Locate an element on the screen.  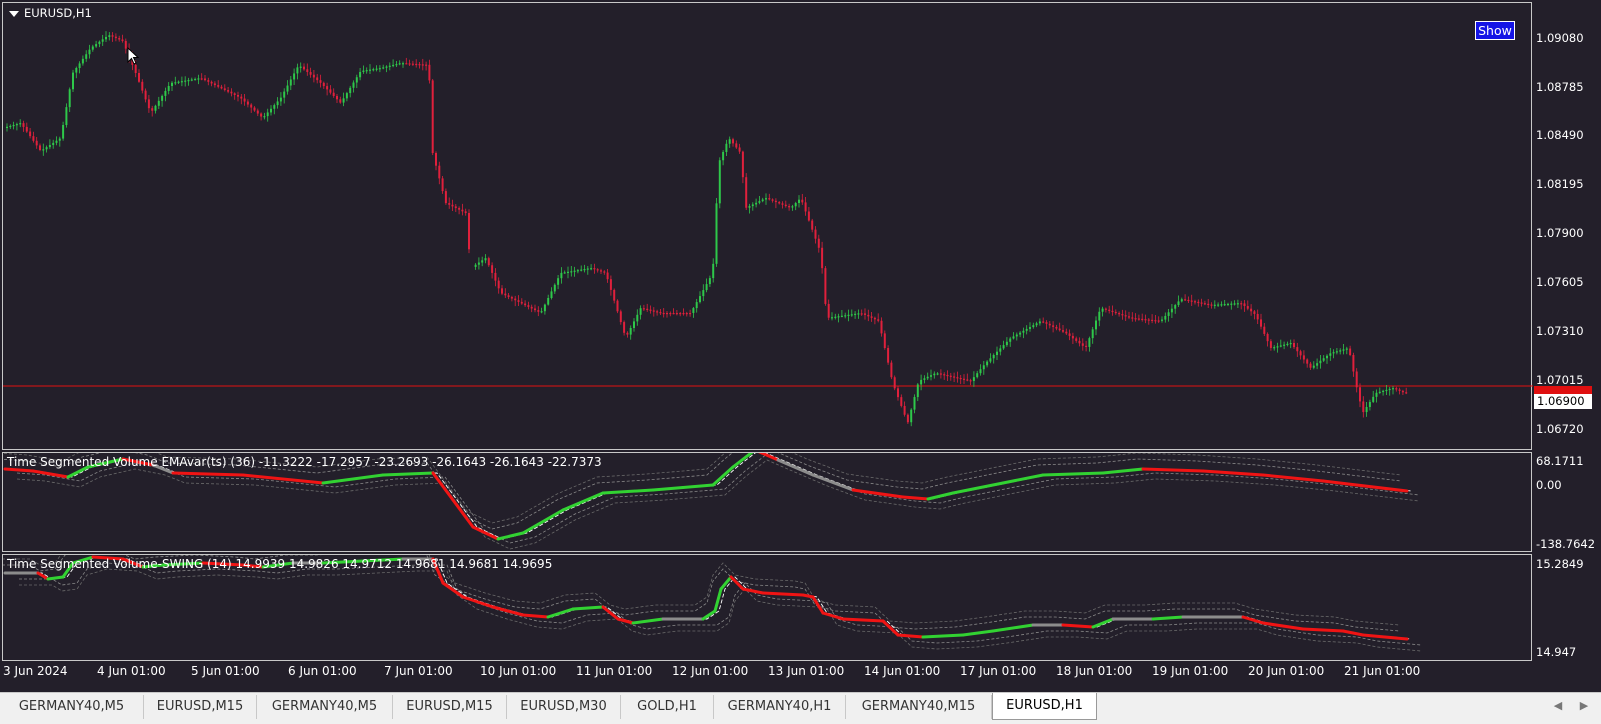
triangle-left-icon: ◀ is located at coordinates (1558, 706).